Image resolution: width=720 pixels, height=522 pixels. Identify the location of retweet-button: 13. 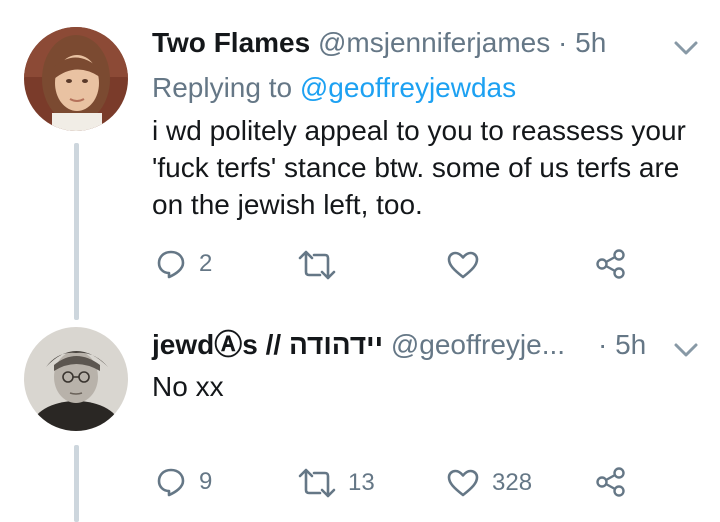
(336, 483).